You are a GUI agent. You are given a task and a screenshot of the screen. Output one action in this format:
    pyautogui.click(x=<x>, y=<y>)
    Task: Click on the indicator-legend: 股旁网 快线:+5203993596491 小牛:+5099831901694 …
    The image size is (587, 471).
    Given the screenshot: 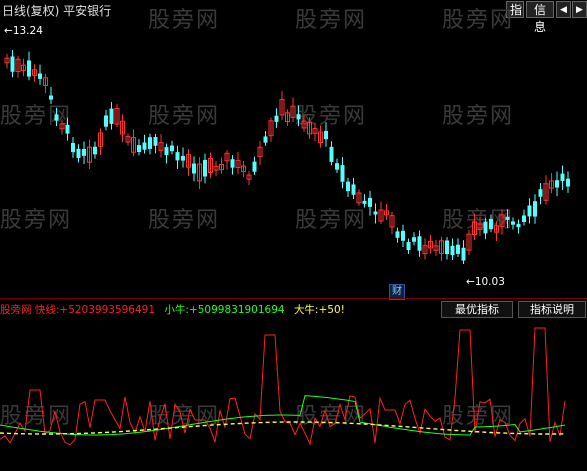 What is the action you would take?
    pyautogui.click(x=172, y=309)
    